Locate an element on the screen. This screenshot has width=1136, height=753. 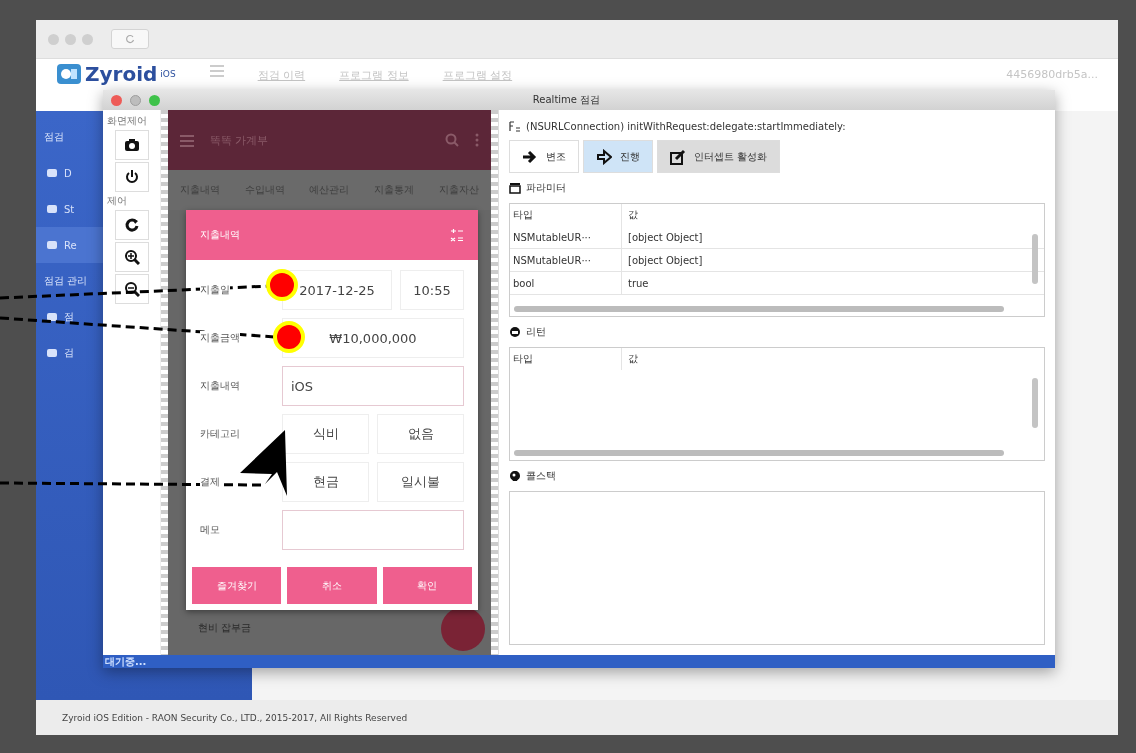
logo-text: Zyroid is located at coordinates (121, 74).